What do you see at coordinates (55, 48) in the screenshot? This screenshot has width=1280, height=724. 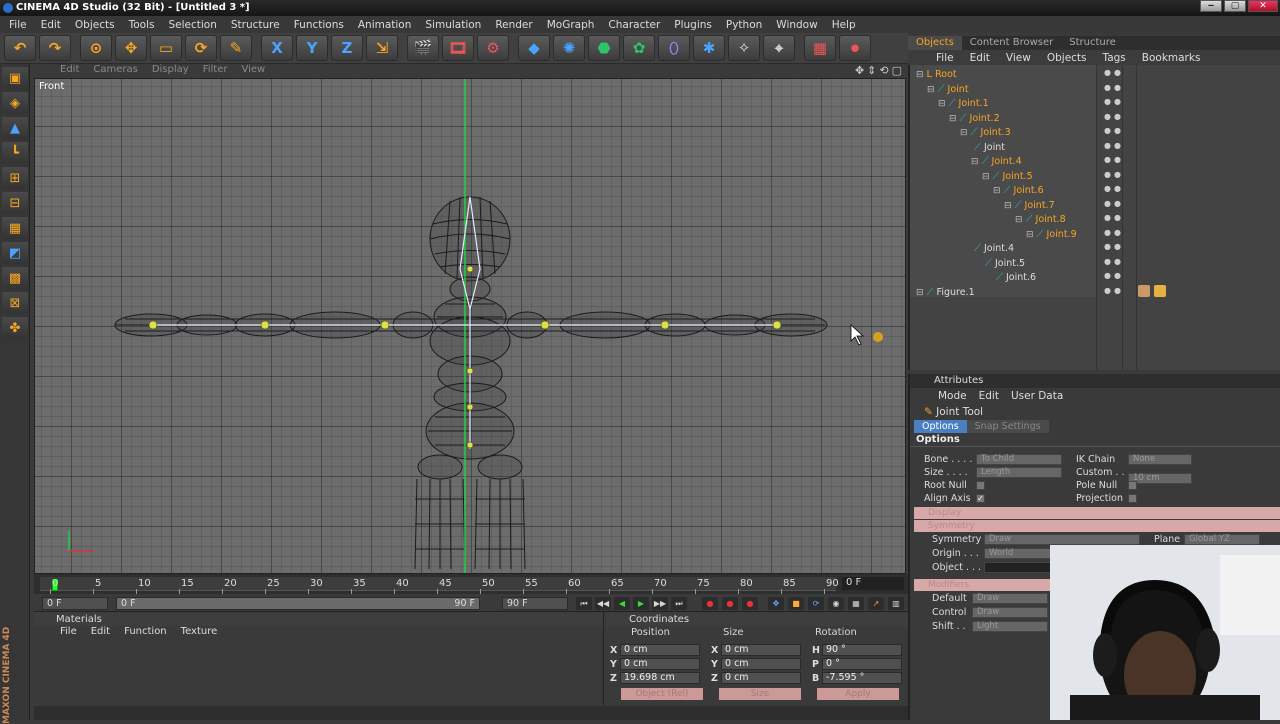 I see `redo-icon: ↷` at bounding box center [55, 48].